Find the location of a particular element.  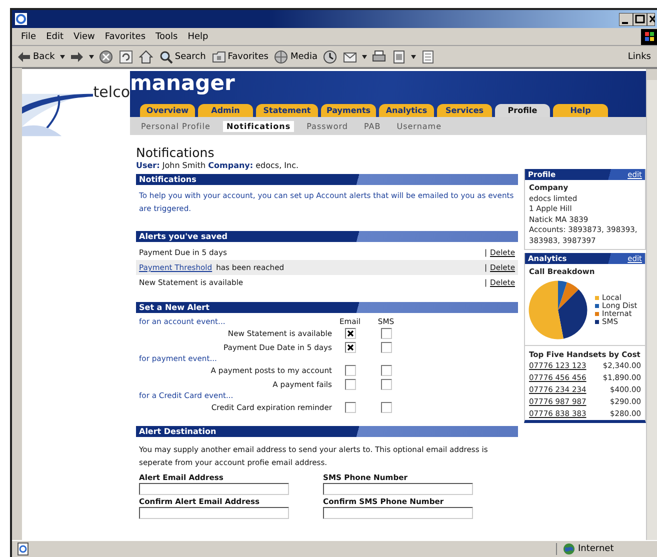

forward-arrow-icon is located at coordinates (77, 56).